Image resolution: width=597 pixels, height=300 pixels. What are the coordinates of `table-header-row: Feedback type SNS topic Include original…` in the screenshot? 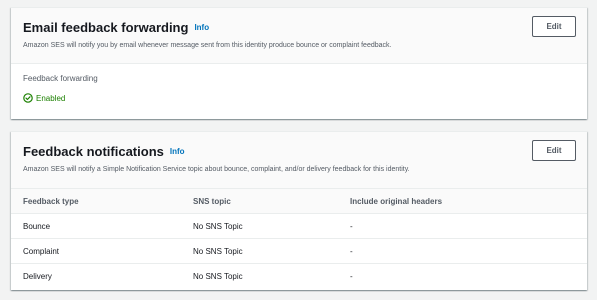 It's located at (299, 201).